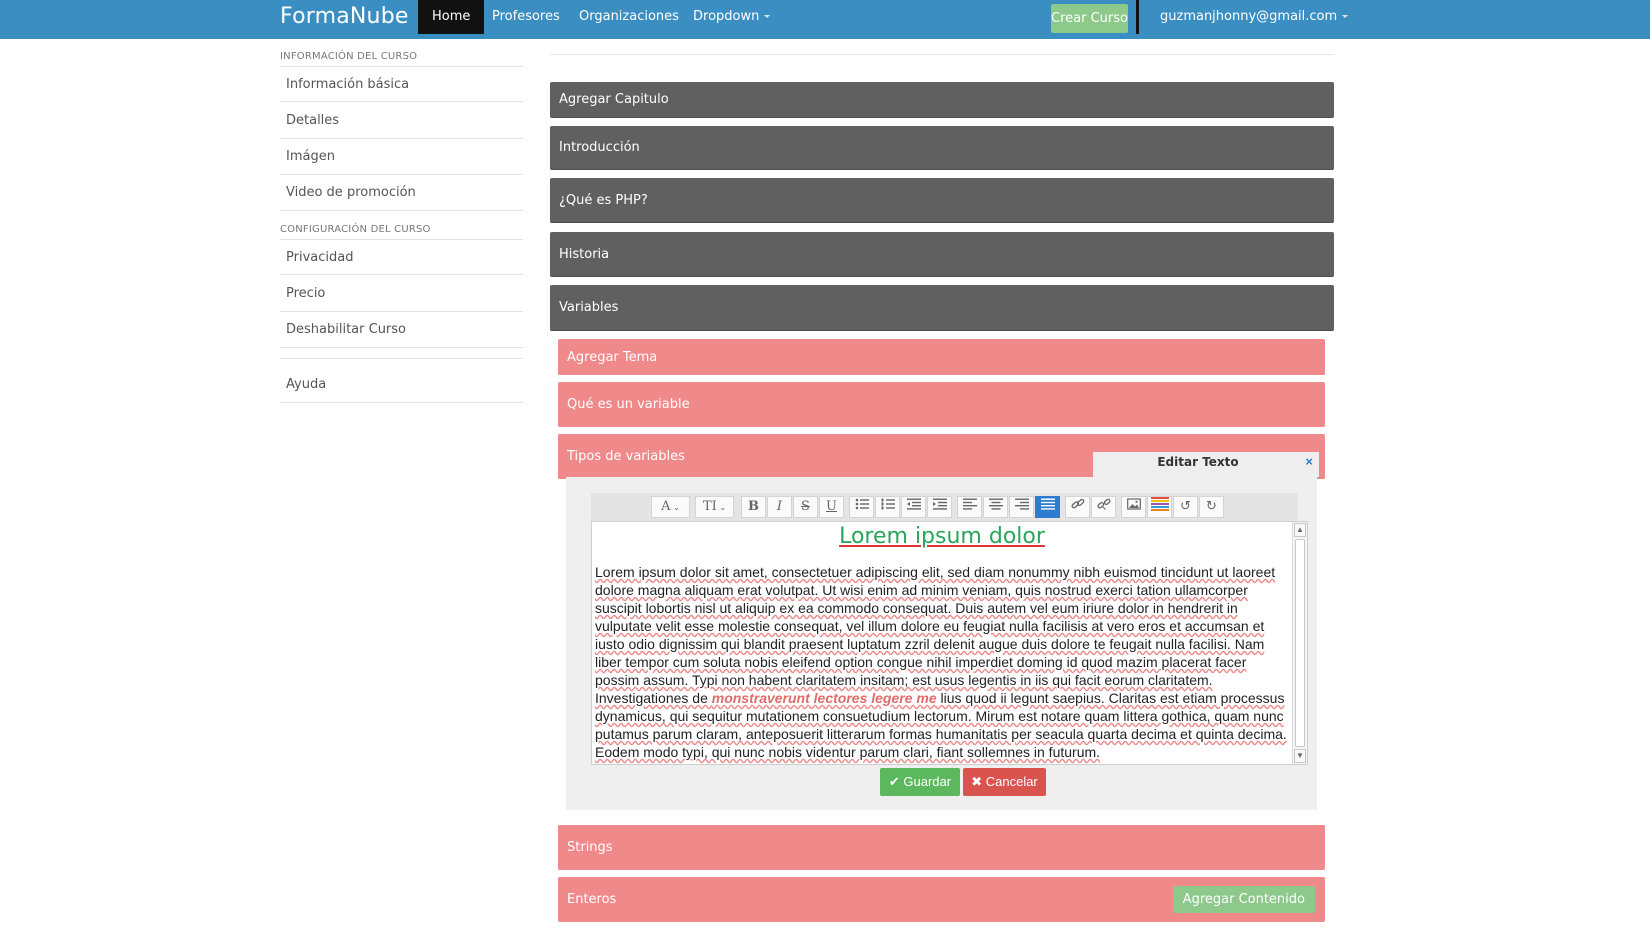 The image size is (1650, 929). What do you see at coordinates (1089, 18) in the screenshot?
I see `crear-curso-button: Crear Curso` at bounding box center [1089, 18].